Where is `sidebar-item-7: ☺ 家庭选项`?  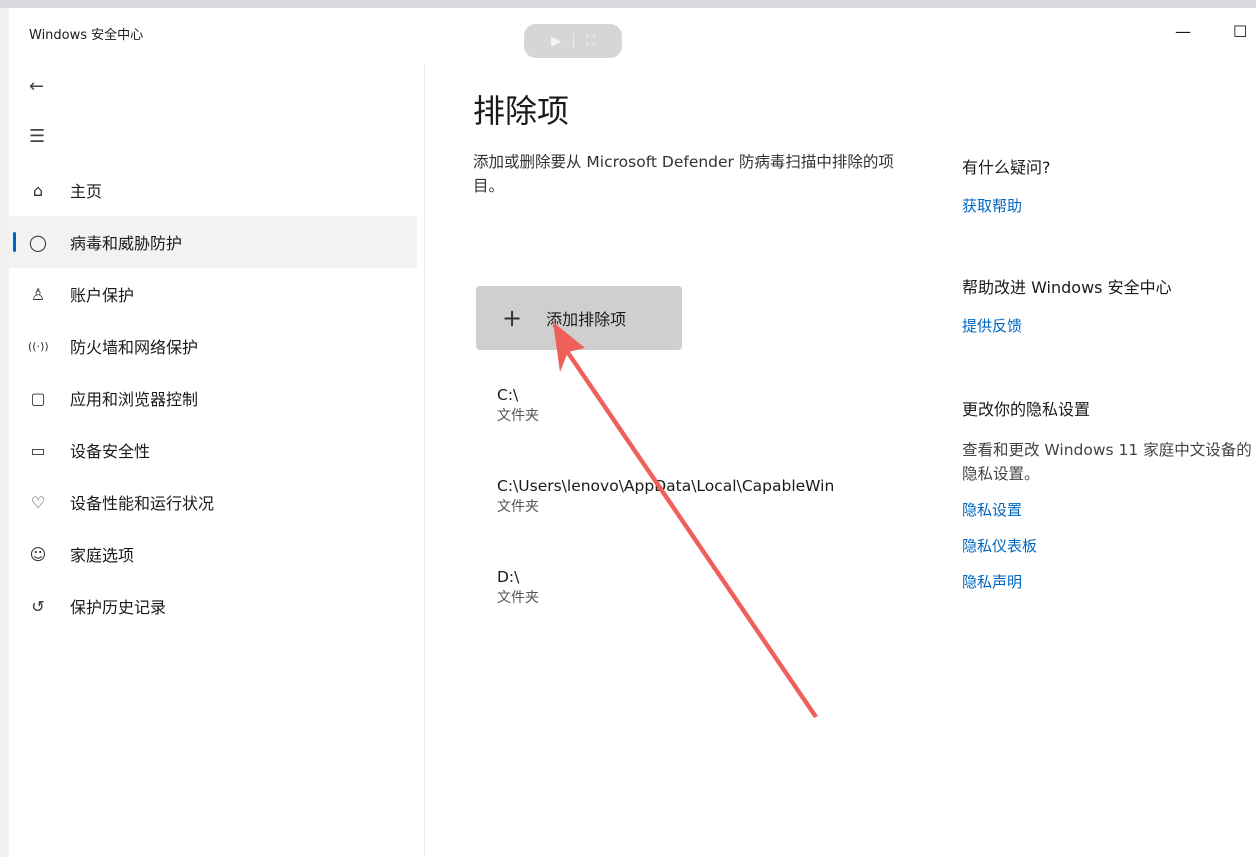 sidebar-item-7: ☺ 家庭选项 is located at coordinates (213, 554).